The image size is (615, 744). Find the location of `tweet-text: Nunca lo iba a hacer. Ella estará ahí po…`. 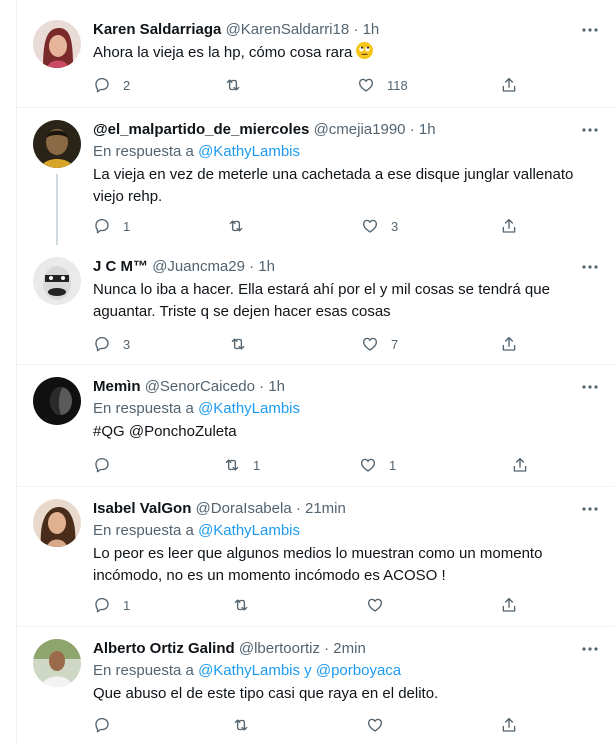

tweet-text: Nunca lo iba a hacer. Ella estará ahí po… is located at coordinates (321, 300).